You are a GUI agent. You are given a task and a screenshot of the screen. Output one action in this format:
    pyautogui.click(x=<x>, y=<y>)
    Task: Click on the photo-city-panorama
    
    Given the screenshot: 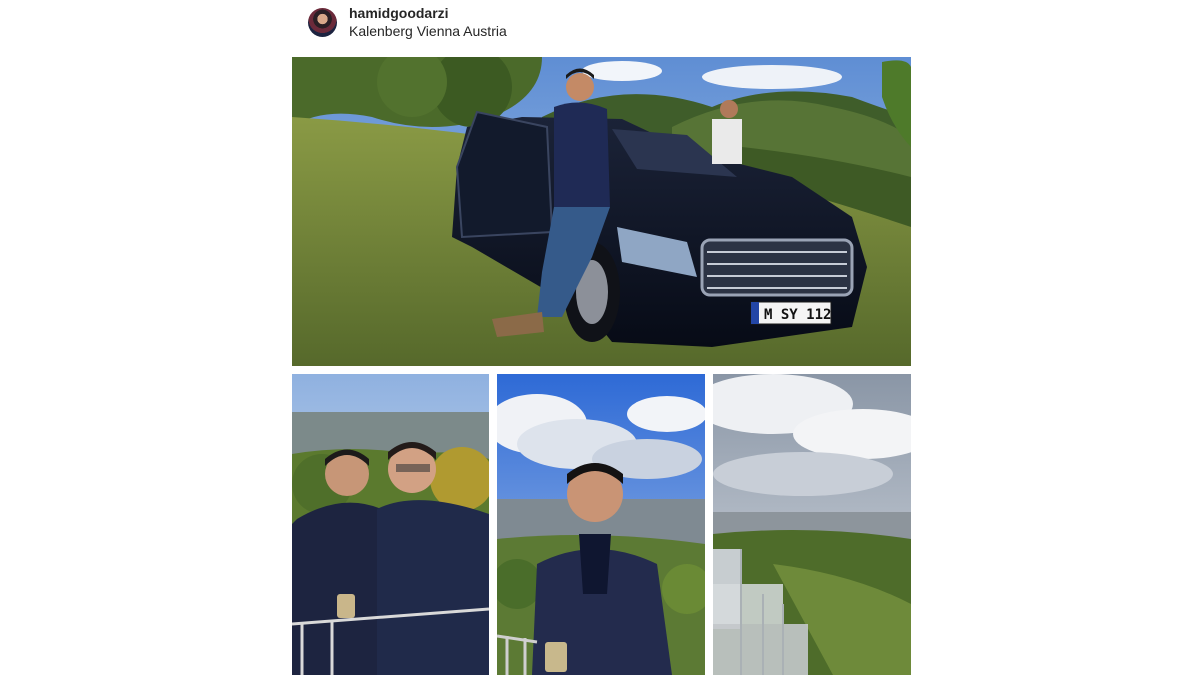 What is the action you would take?
    pyautogui.click(x=812, y=524)
    